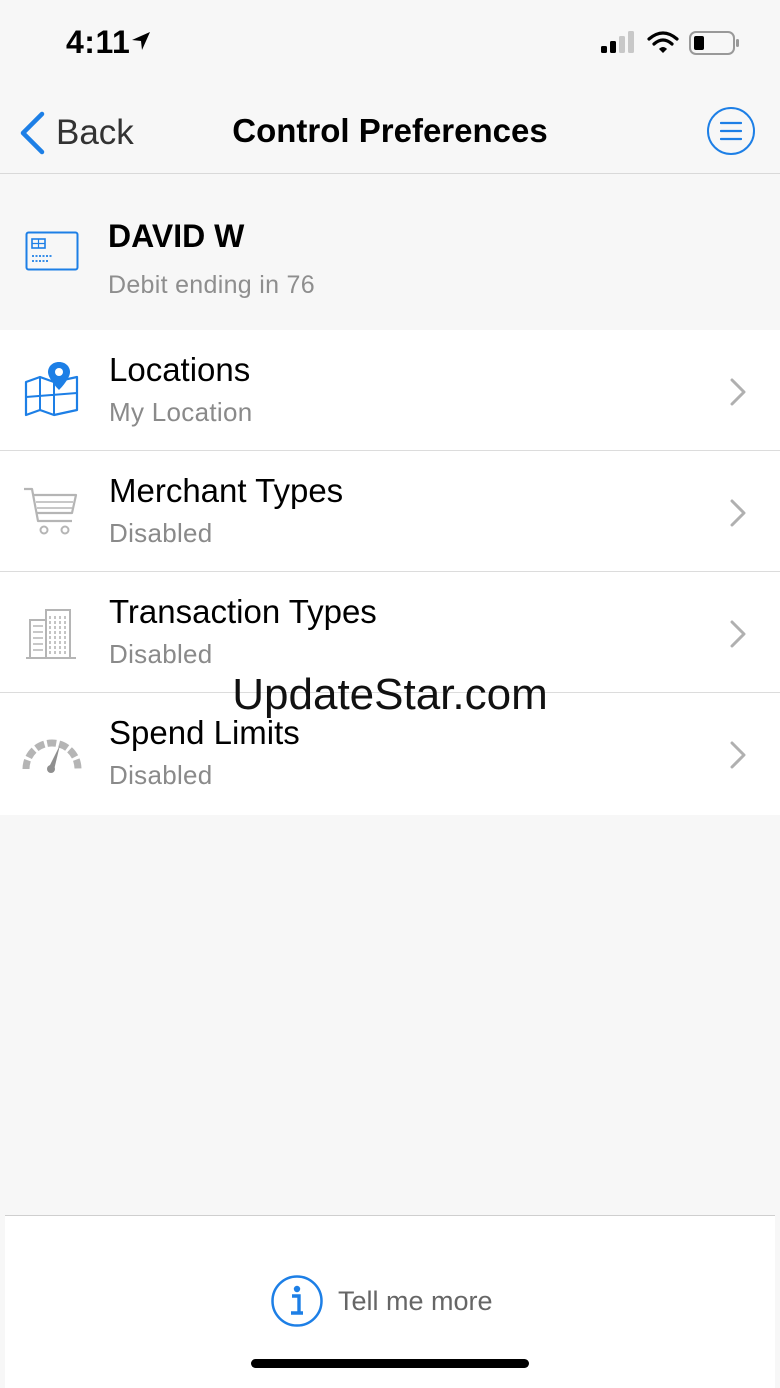 The height and width of the screenshot is (1388, 780). What do you see at coordinates (51, 634) in the screenshot?
I see `building-icon` at bounding box center [51, 634].